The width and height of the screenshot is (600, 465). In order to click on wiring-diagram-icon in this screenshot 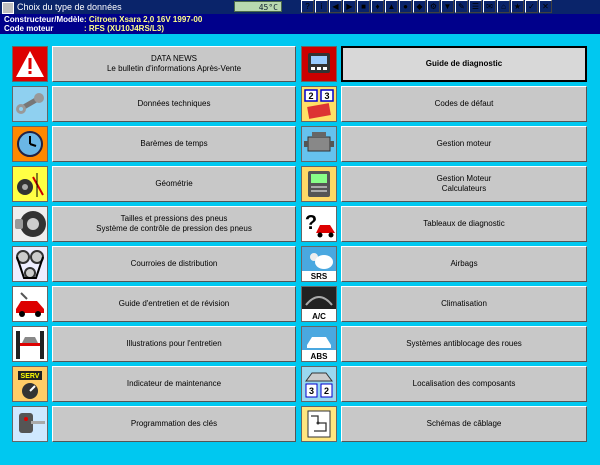, I will do `click(319, 424)`.